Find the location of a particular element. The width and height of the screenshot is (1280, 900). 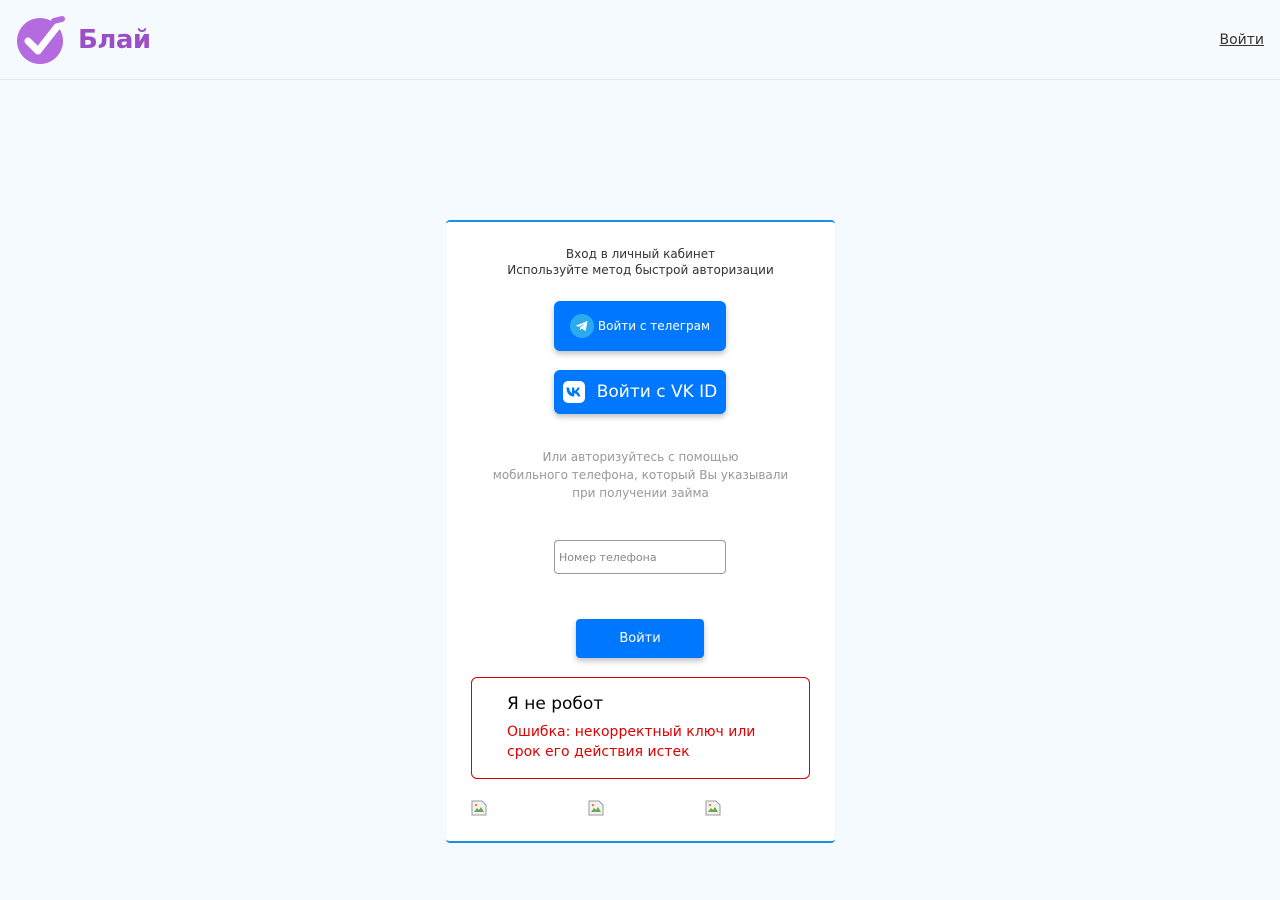

logo: Блай is located at coordinates (83, 40).